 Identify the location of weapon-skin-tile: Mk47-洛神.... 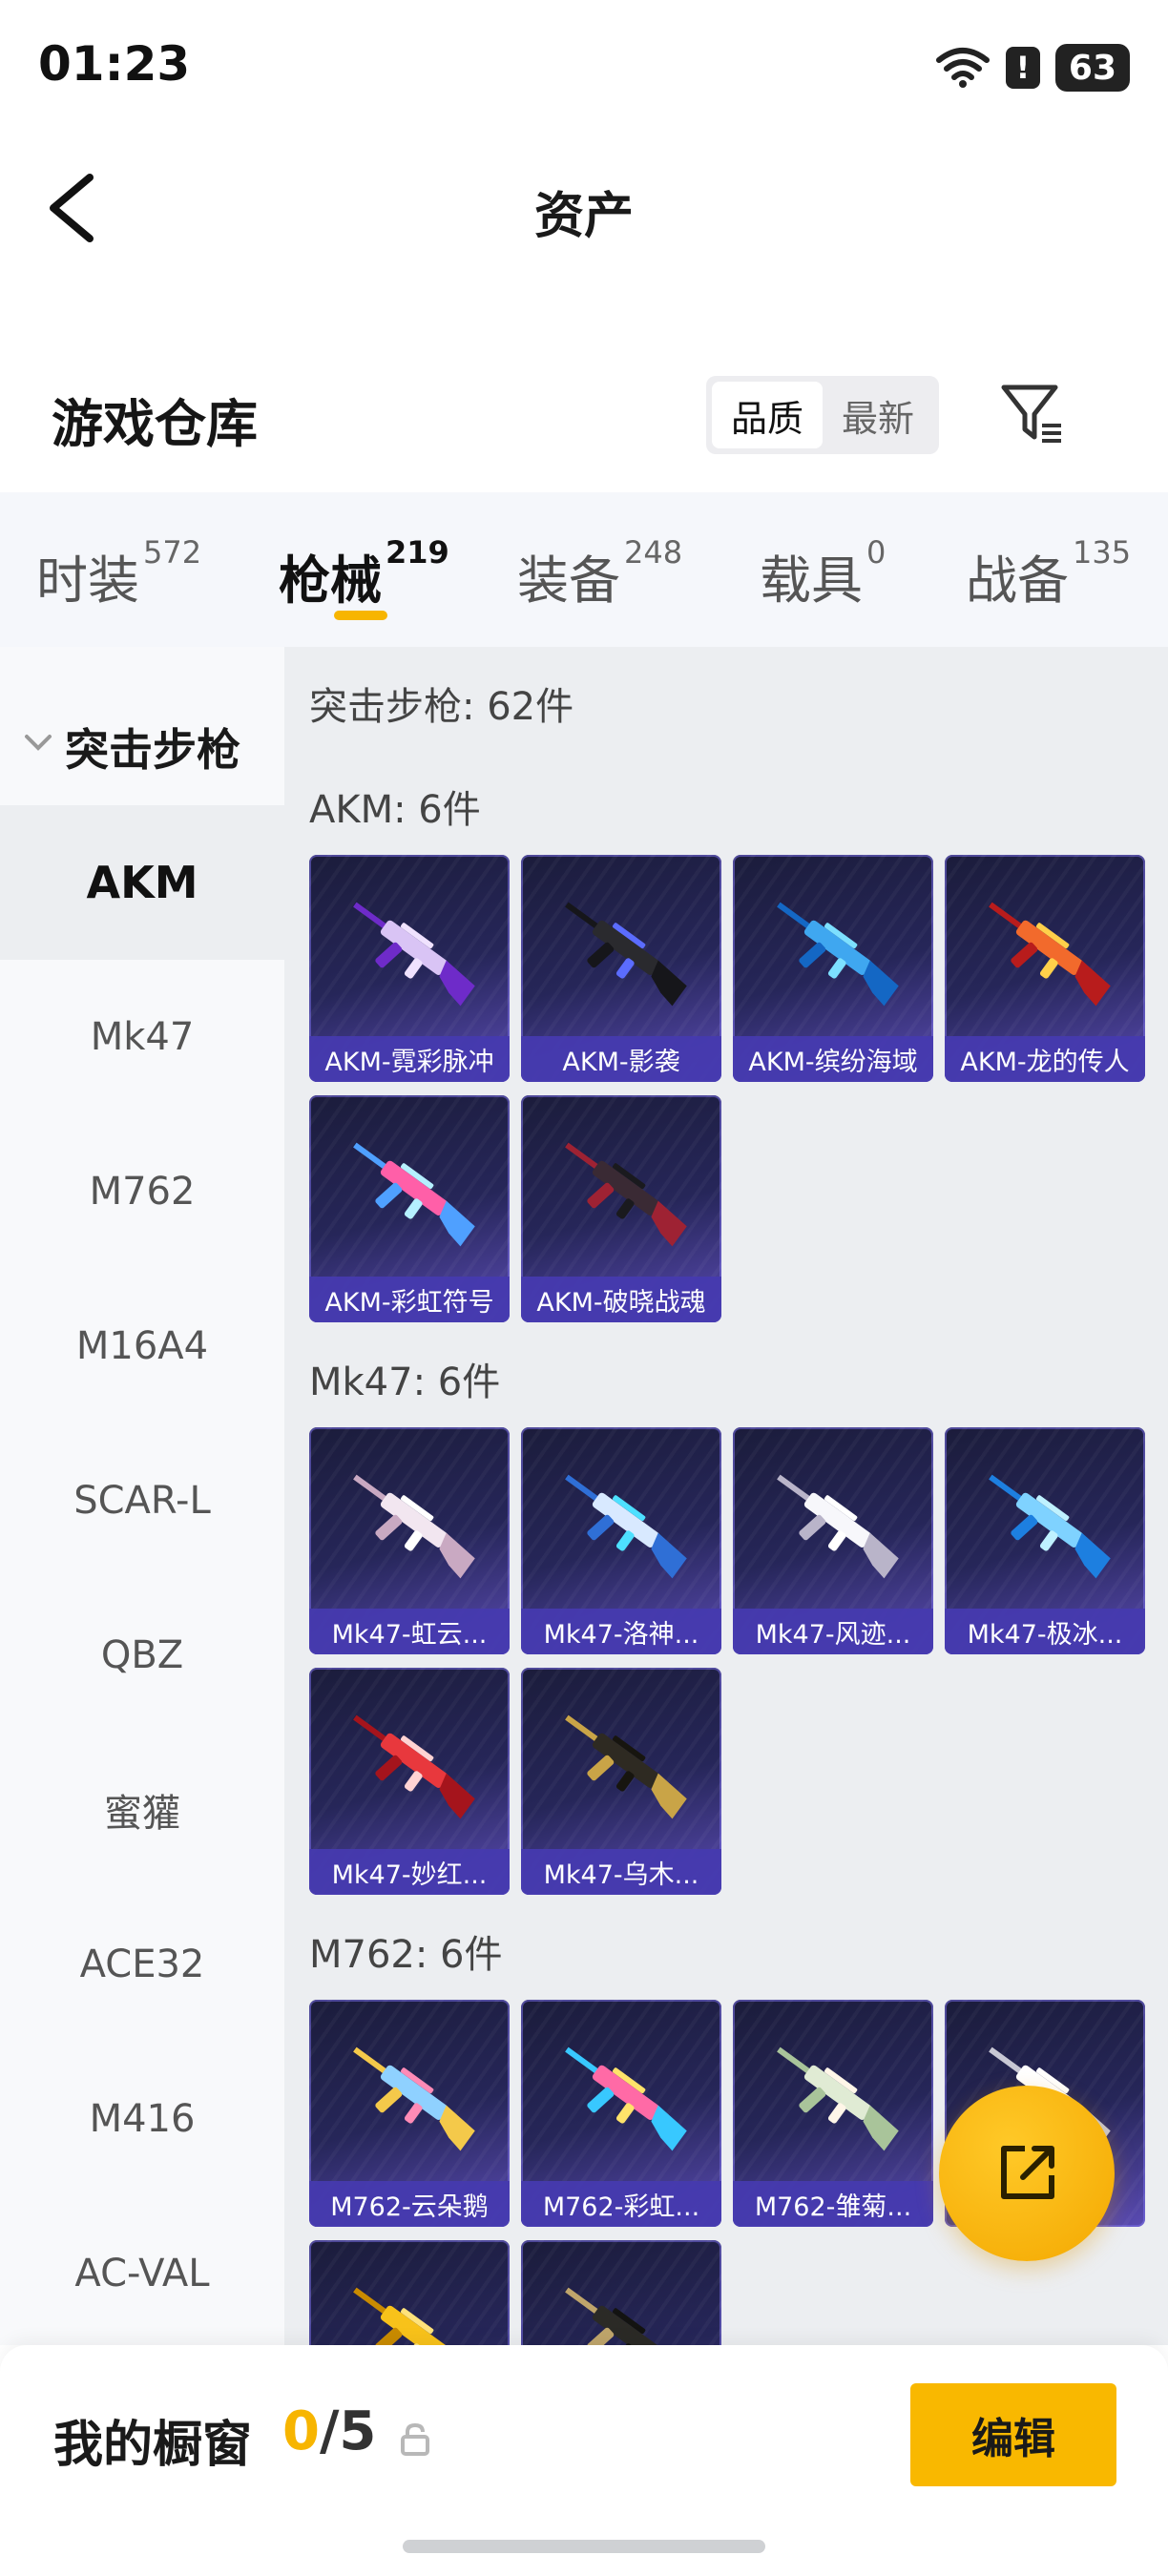
(621, 1540).